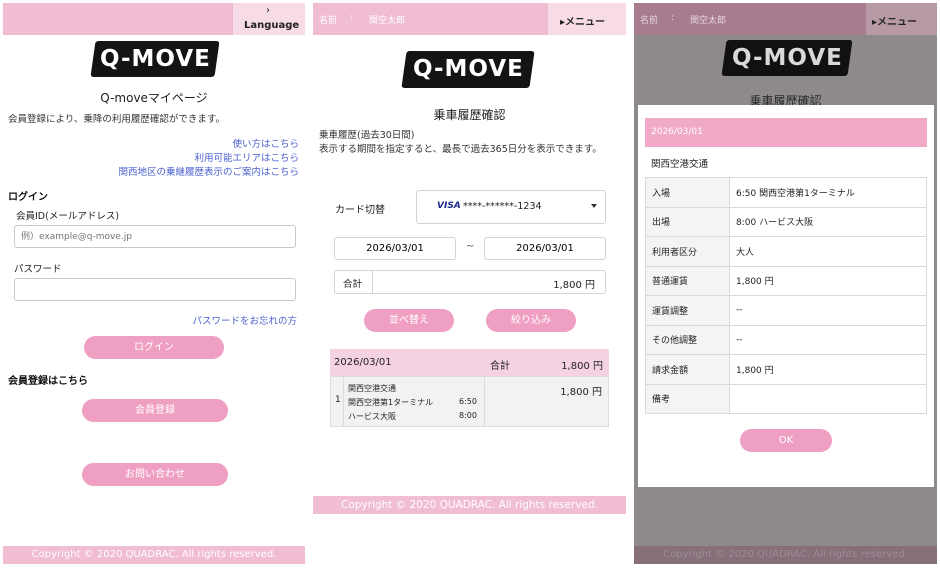 This screenshot has width=940, height=569. What do you see at coordinates (687, 310) in the screenshot?
I see `row-label: 運賃調整` at bounding box center [687, 310].